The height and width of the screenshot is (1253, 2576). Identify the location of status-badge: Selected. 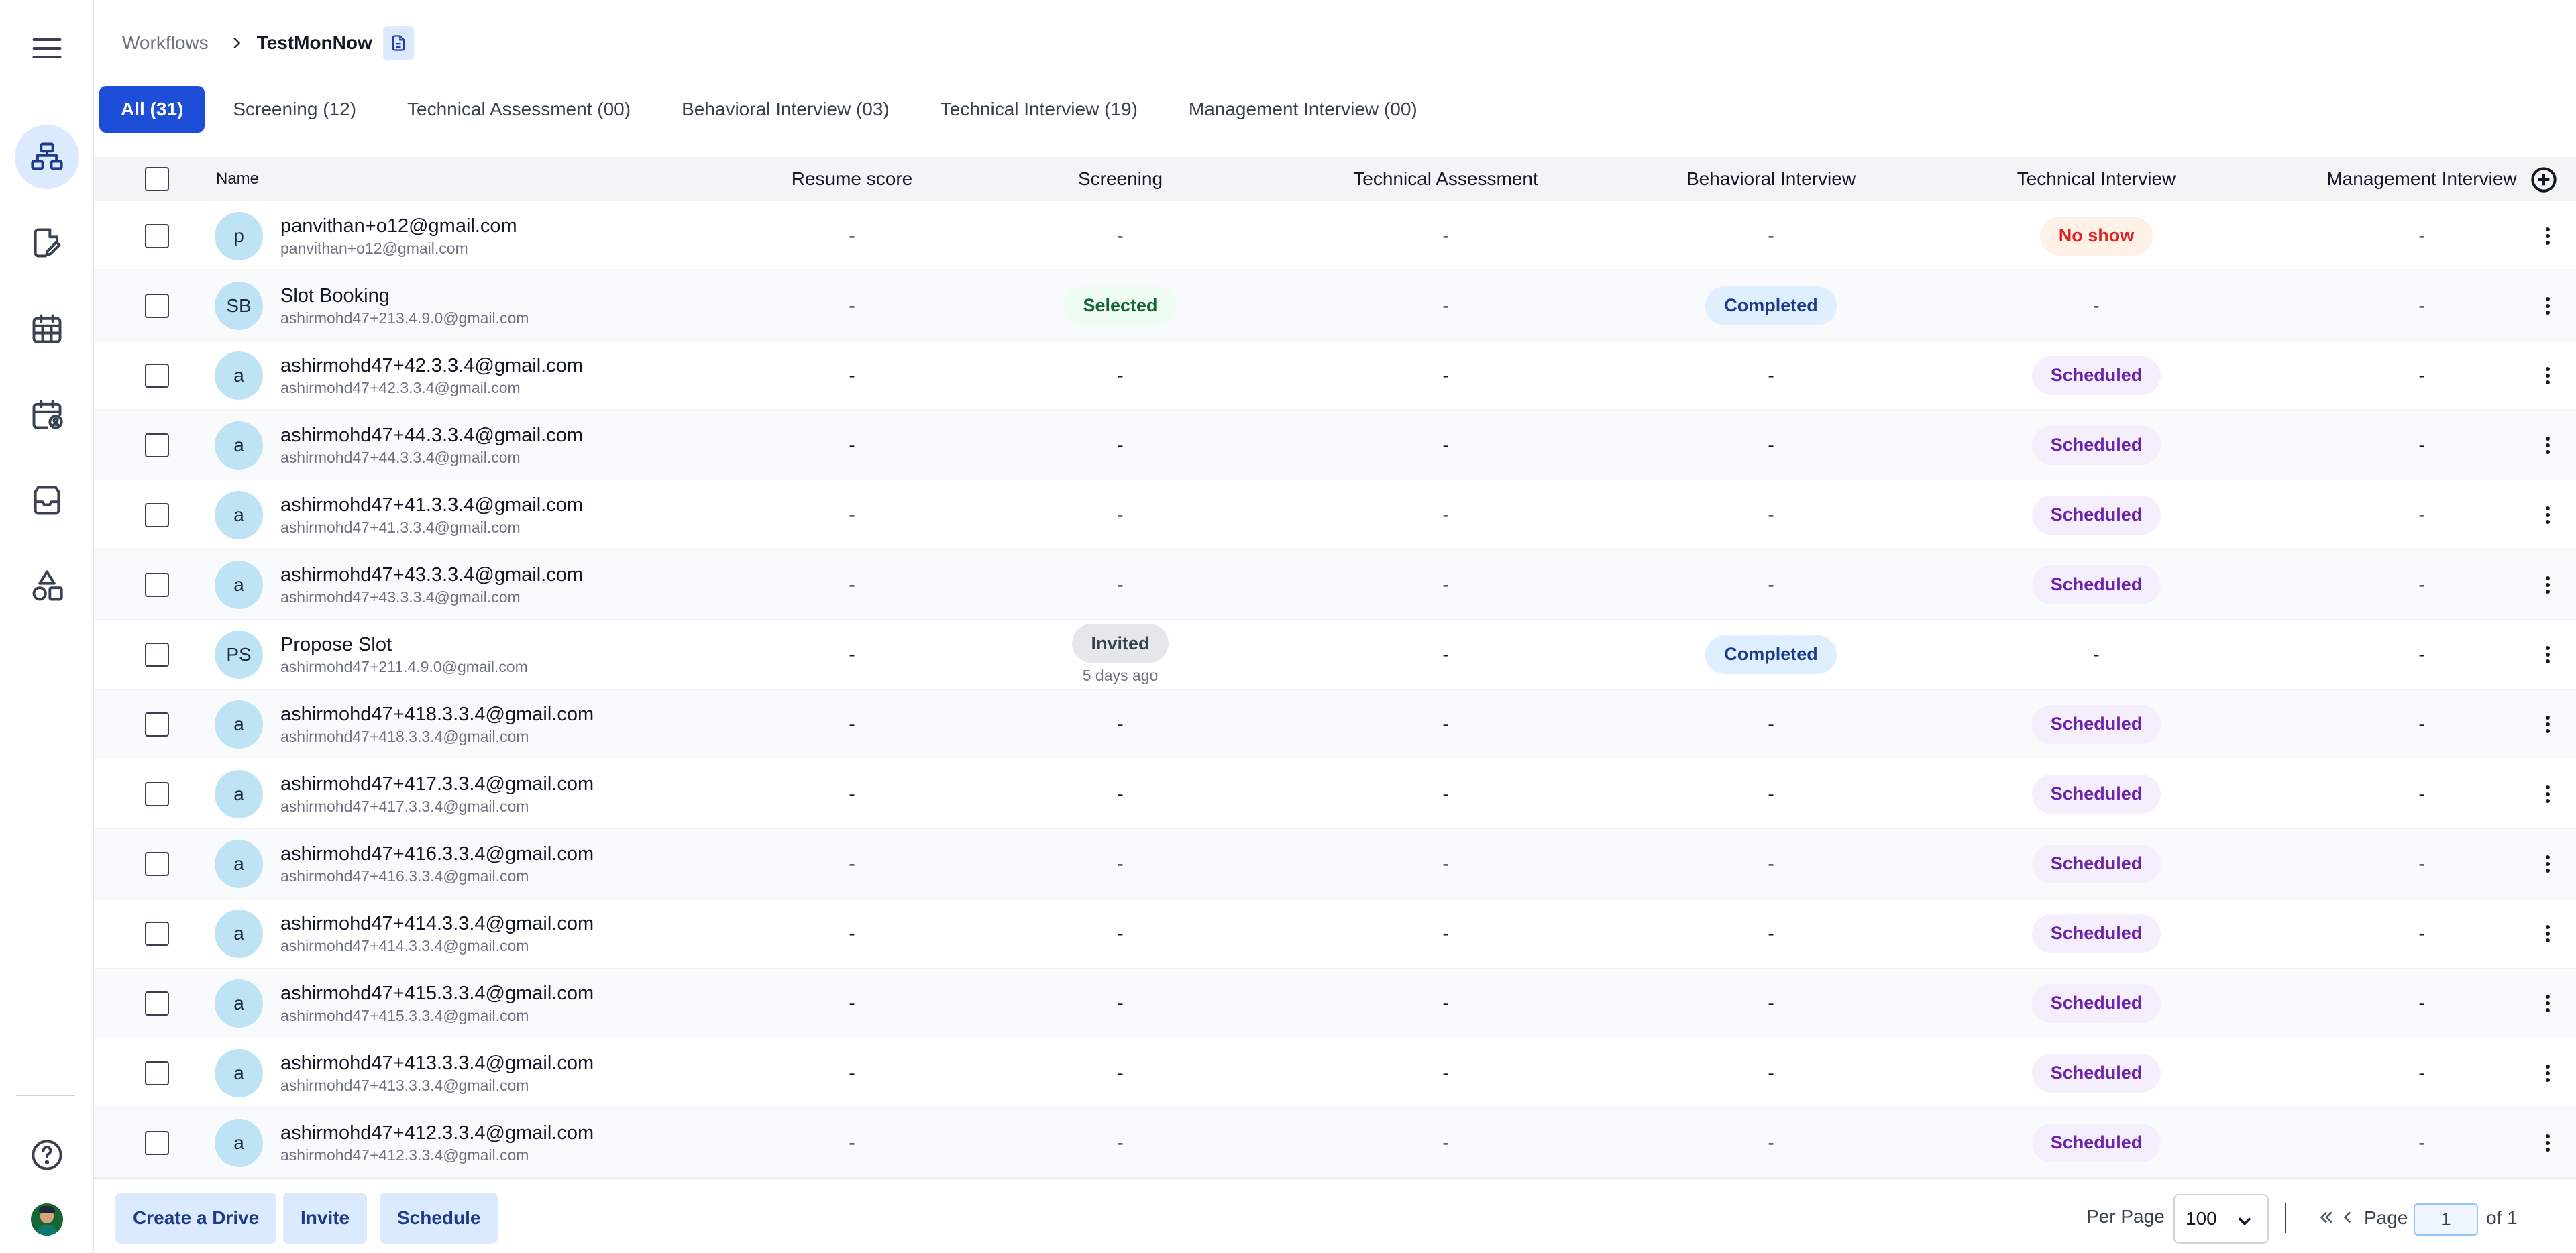
(1120, 305).